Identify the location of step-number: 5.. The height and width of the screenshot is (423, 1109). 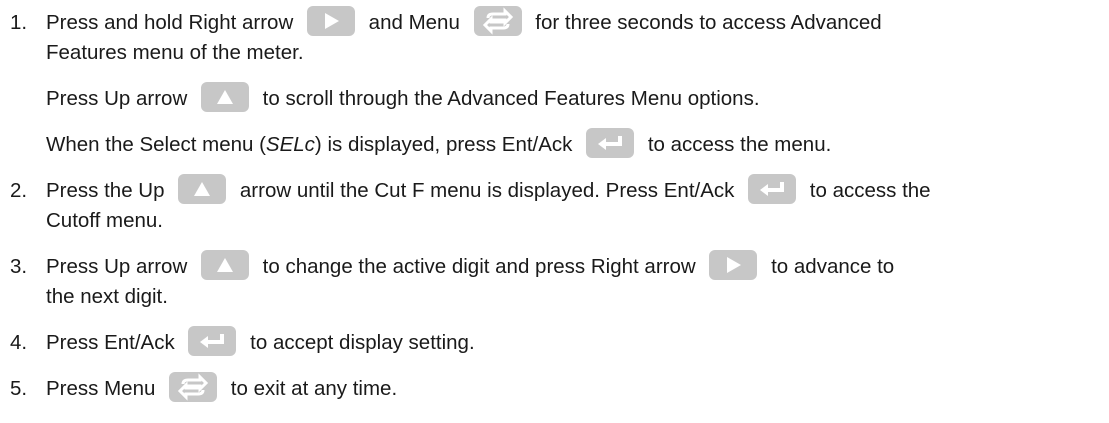
(19, 388).